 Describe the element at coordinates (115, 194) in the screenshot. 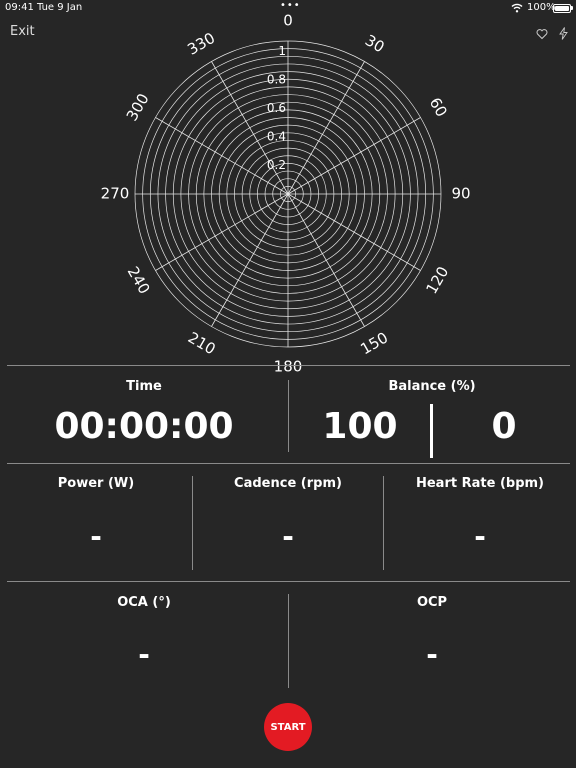

I see `polar-angle-label: 270` at that location.